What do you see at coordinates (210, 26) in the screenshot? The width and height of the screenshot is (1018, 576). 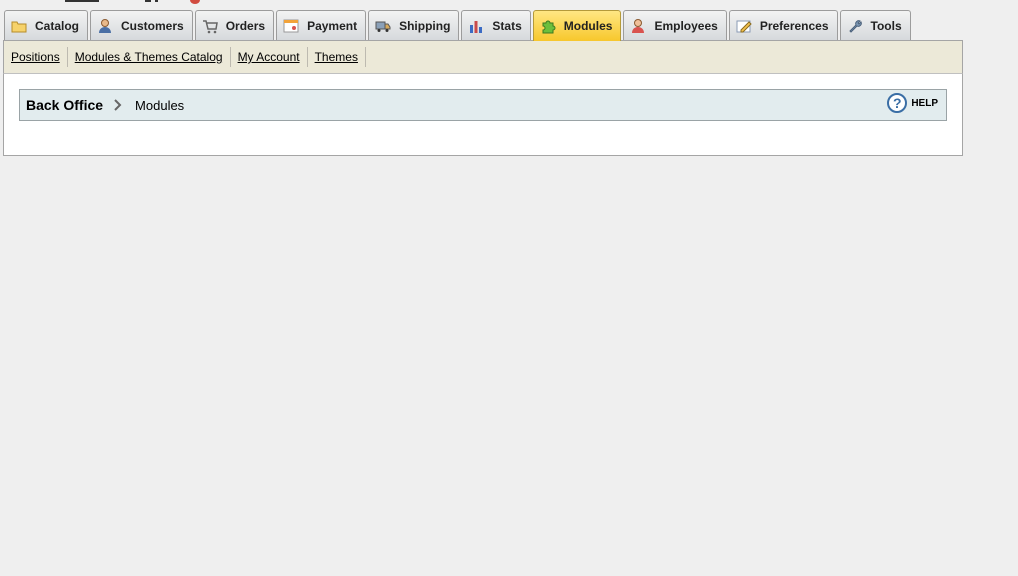 I see `cart-icon` at bounding box center [210, 26].